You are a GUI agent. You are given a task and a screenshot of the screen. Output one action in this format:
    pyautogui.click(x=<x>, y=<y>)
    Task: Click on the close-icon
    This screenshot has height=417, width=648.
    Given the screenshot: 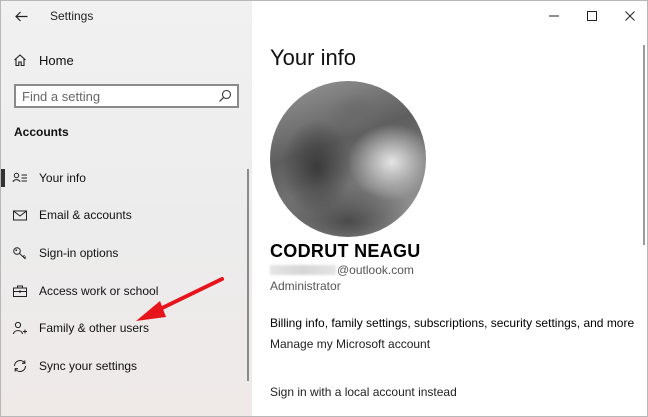 What is the action you would take?
    pyautogui.click(x=630, y=16)
    